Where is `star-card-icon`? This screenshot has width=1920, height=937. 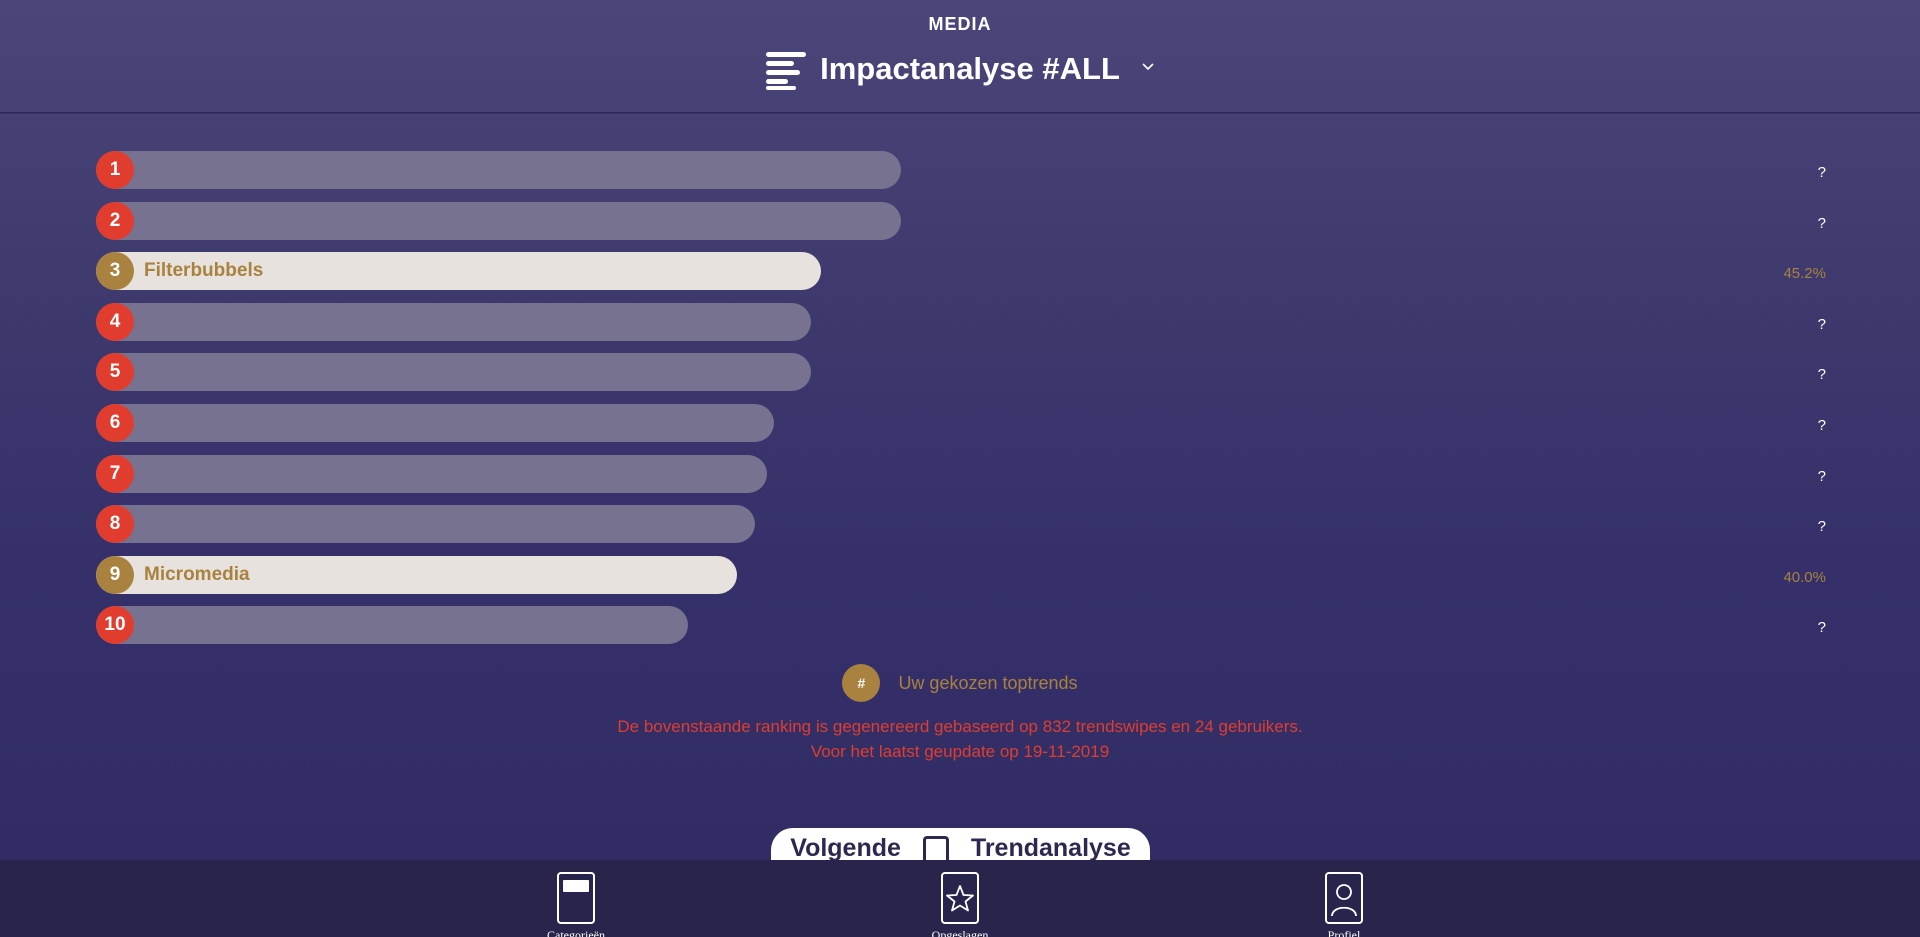
star-card-icon is located at coordinates (960, 898).